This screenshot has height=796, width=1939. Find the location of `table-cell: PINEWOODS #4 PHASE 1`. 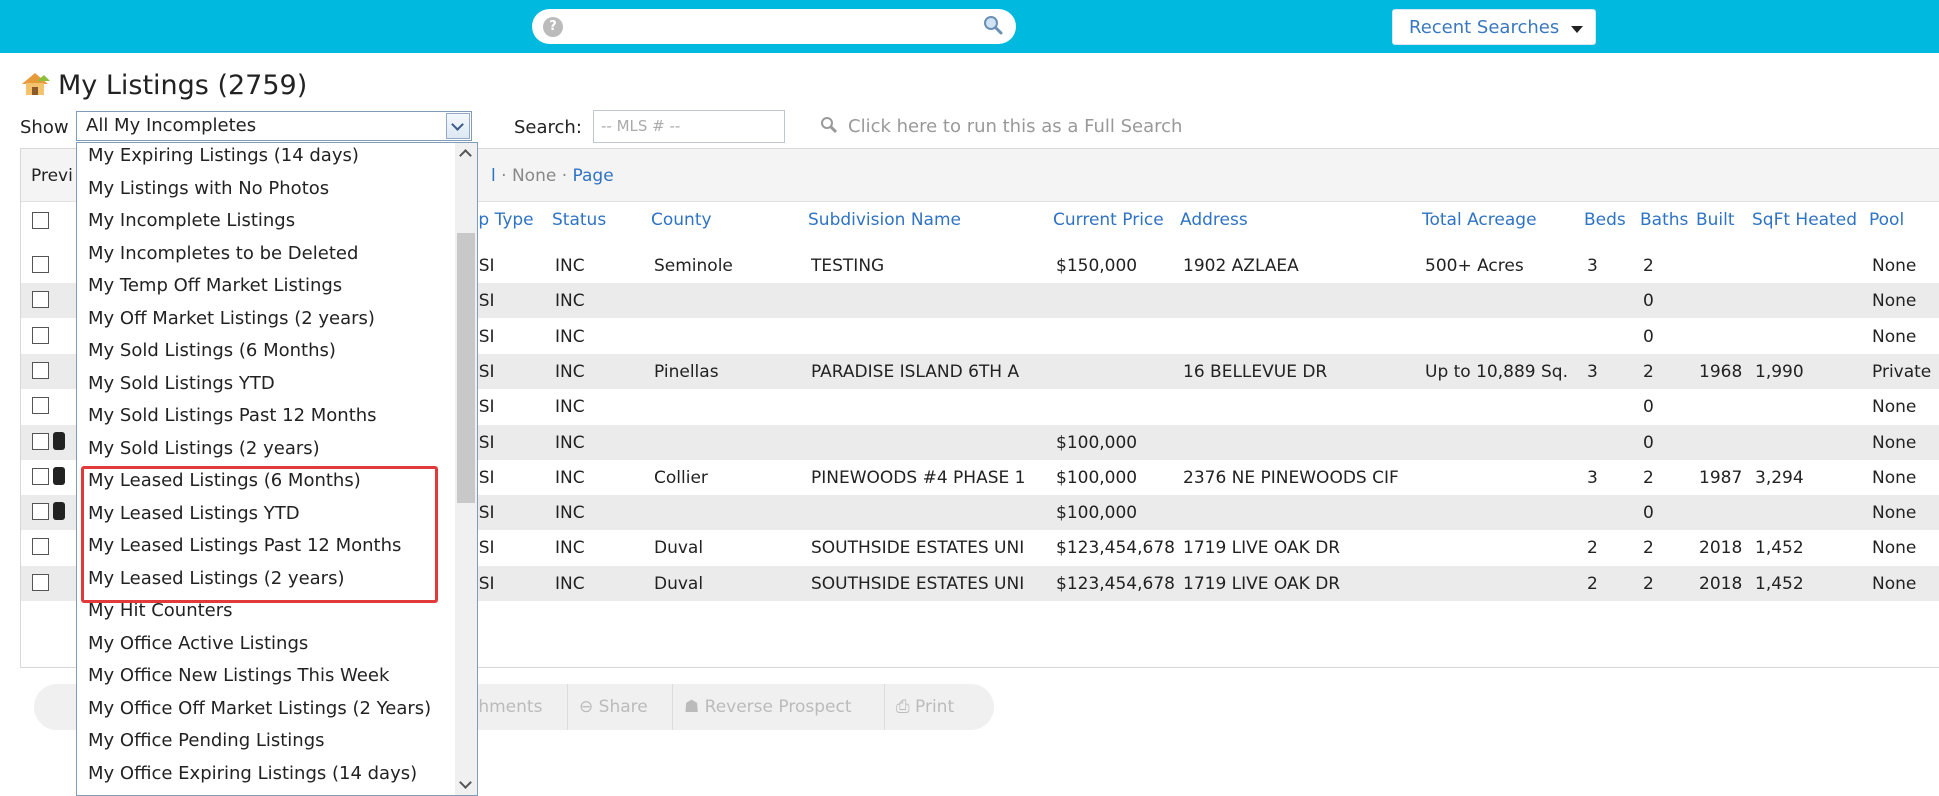

table-cell: PINEWOODS #4 PHASE 1 is located at coordinates (918, 477).